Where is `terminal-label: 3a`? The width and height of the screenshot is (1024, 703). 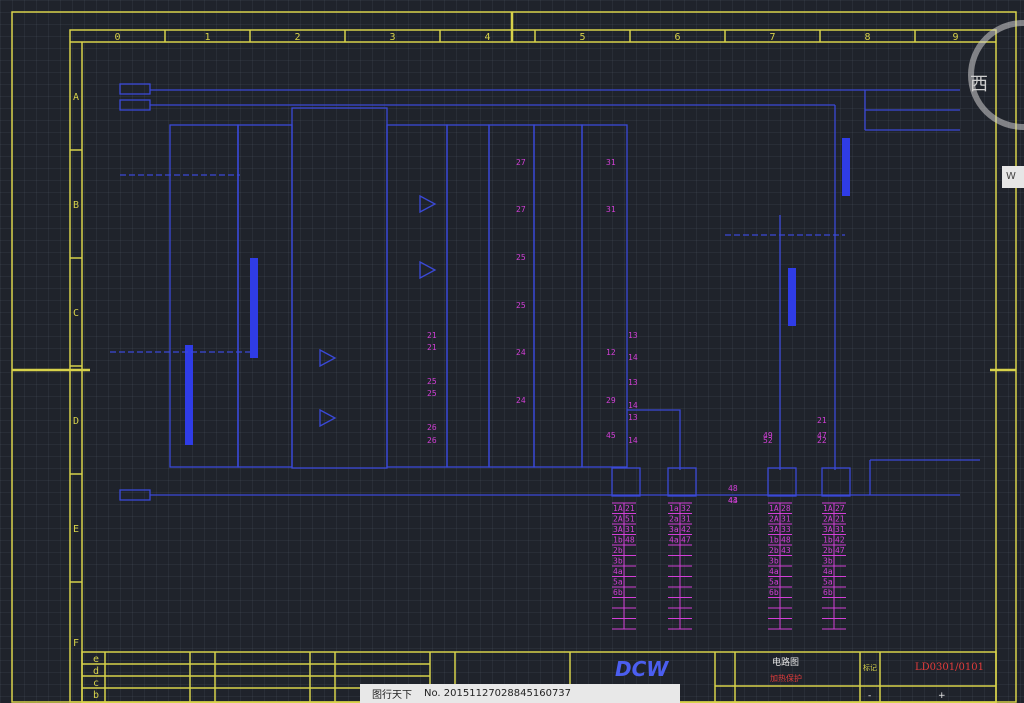
terminal-label: 3a is located at coordinates (674, 529).